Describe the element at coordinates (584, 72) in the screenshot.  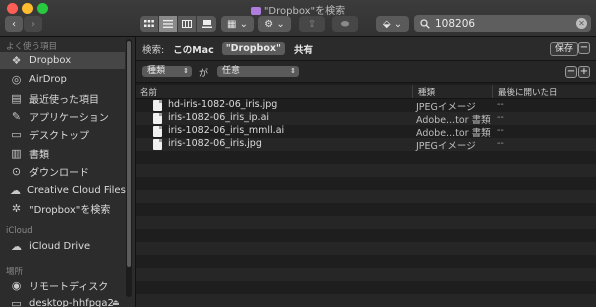
I see `add-criterion-button: +` at that location.